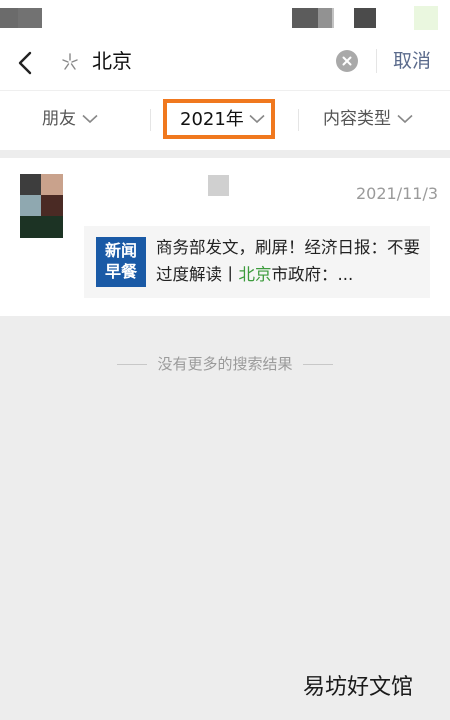 The image size is (450, 720). I want to click on filter-friends: 朋友, so click(70, 119).